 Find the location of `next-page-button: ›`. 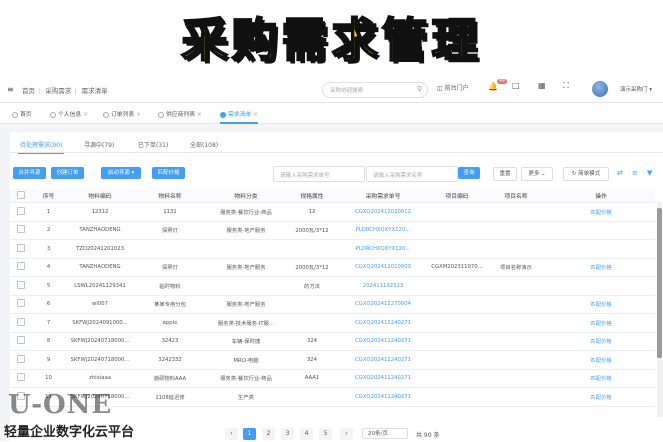

next-page-button: › is located at coordinates (346, 434).